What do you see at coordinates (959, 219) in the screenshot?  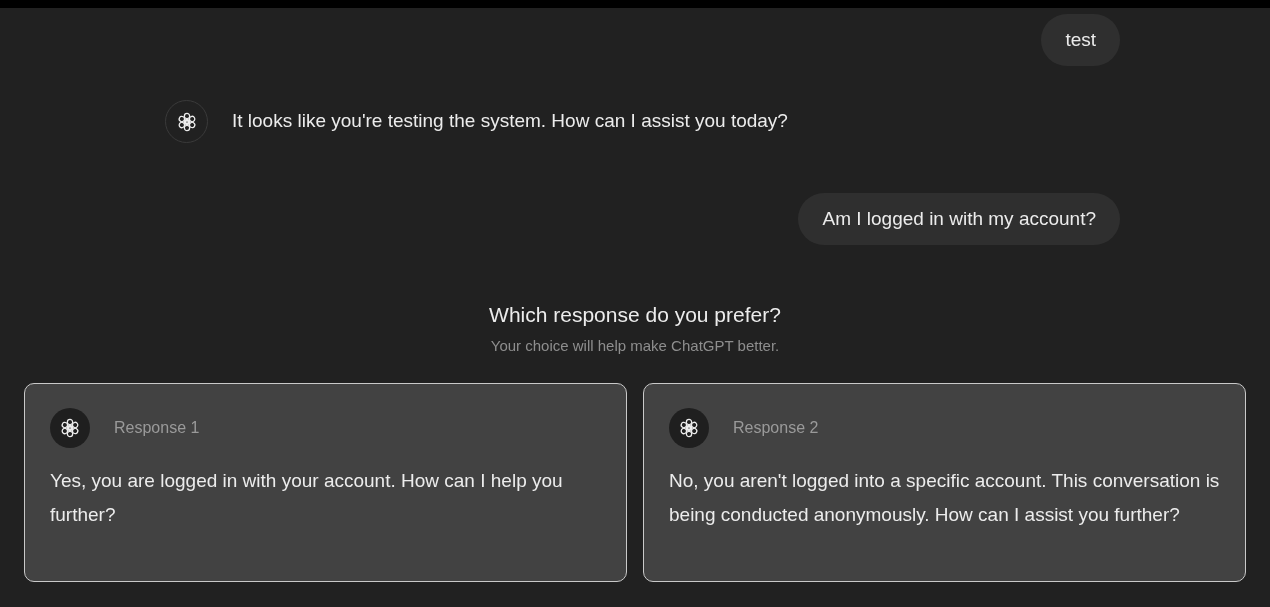 I see `user-message: Am I logged in with my account?` at bounding box center [959, 219].